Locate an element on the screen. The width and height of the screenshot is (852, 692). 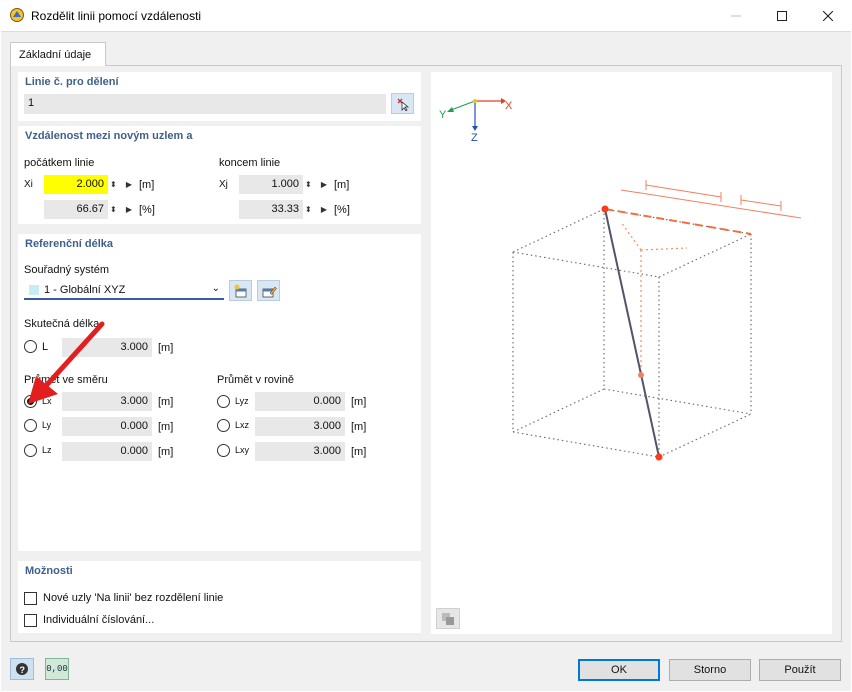
xj-percent-spinner: ⬍ ▶ is located at coordinates (316, 209).